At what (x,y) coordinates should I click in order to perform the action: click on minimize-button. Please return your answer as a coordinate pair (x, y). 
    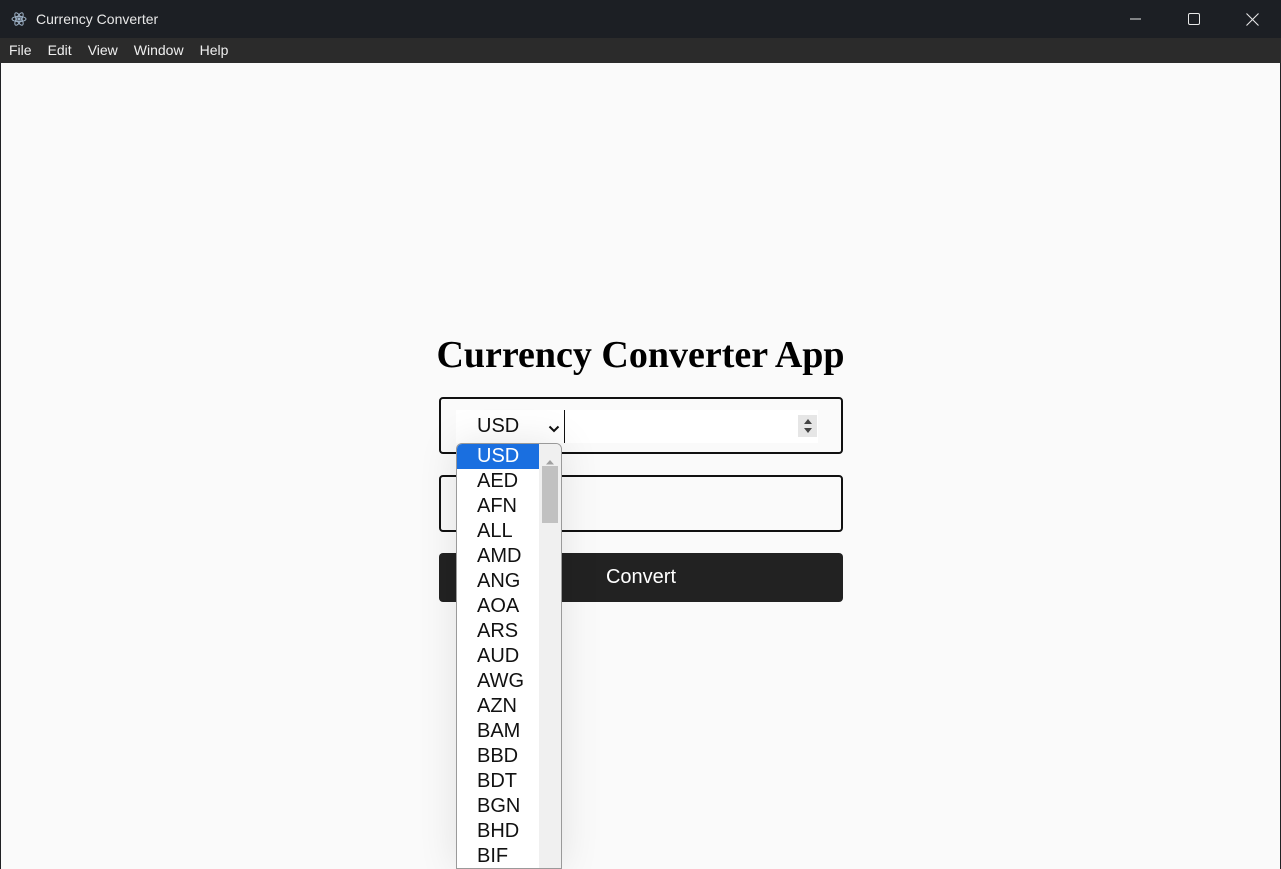
    Looking at the image, I should click on (1136, 19).